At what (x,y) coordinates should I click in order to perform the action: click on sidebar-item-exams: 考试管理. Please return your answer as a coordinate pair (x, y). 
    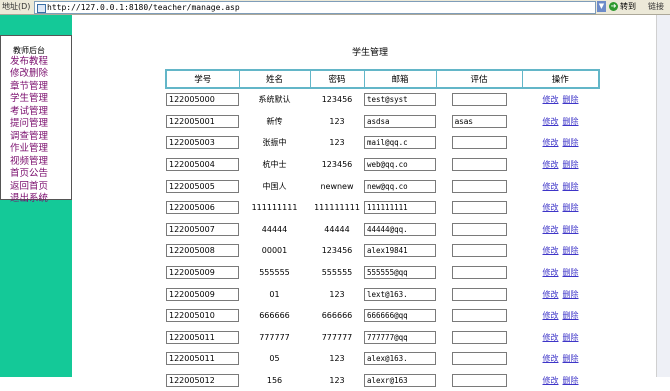
    Looking at the image, I should click on (29, 112).